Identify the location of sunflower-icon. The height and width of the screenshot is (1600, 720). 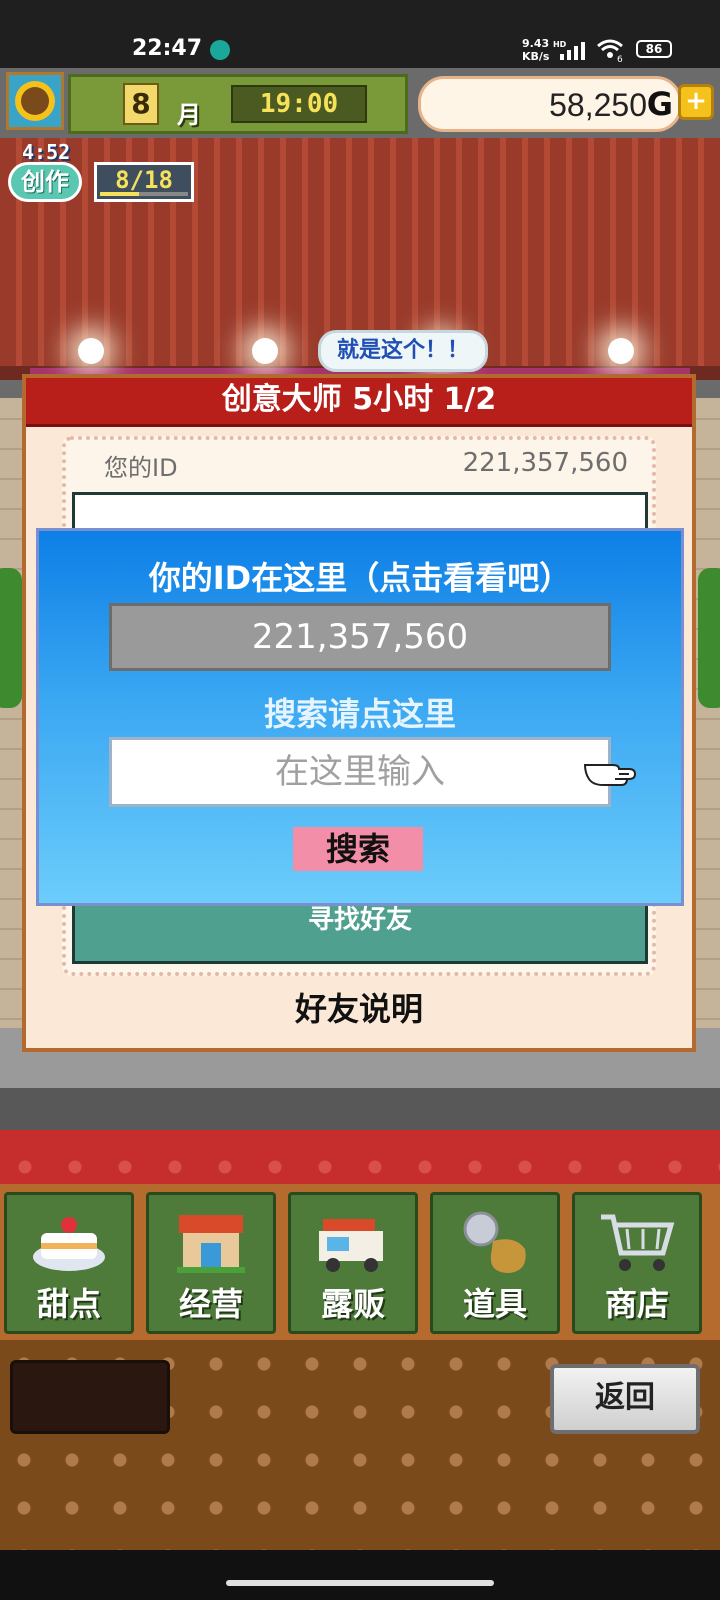
(35, 101).